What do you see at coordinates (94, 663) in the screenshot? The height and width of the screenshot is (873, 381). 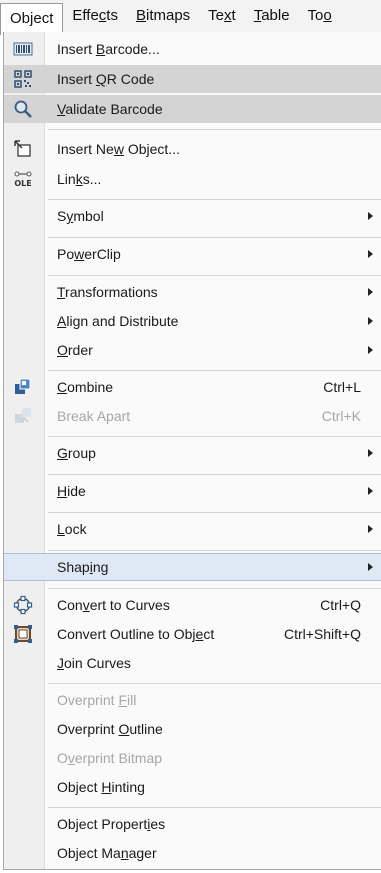 I see `menu-item-label: Join Curves` at bounding box center [94, 663].